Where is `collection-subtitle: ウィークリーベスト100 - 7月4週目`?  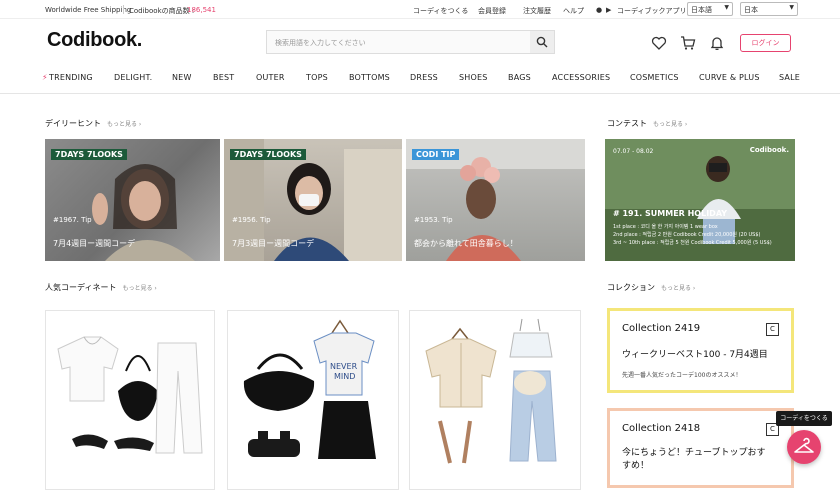 collection-subtitle: ウィークリーベスト100 - 7月4週目 is located at coordinates (695, 355).